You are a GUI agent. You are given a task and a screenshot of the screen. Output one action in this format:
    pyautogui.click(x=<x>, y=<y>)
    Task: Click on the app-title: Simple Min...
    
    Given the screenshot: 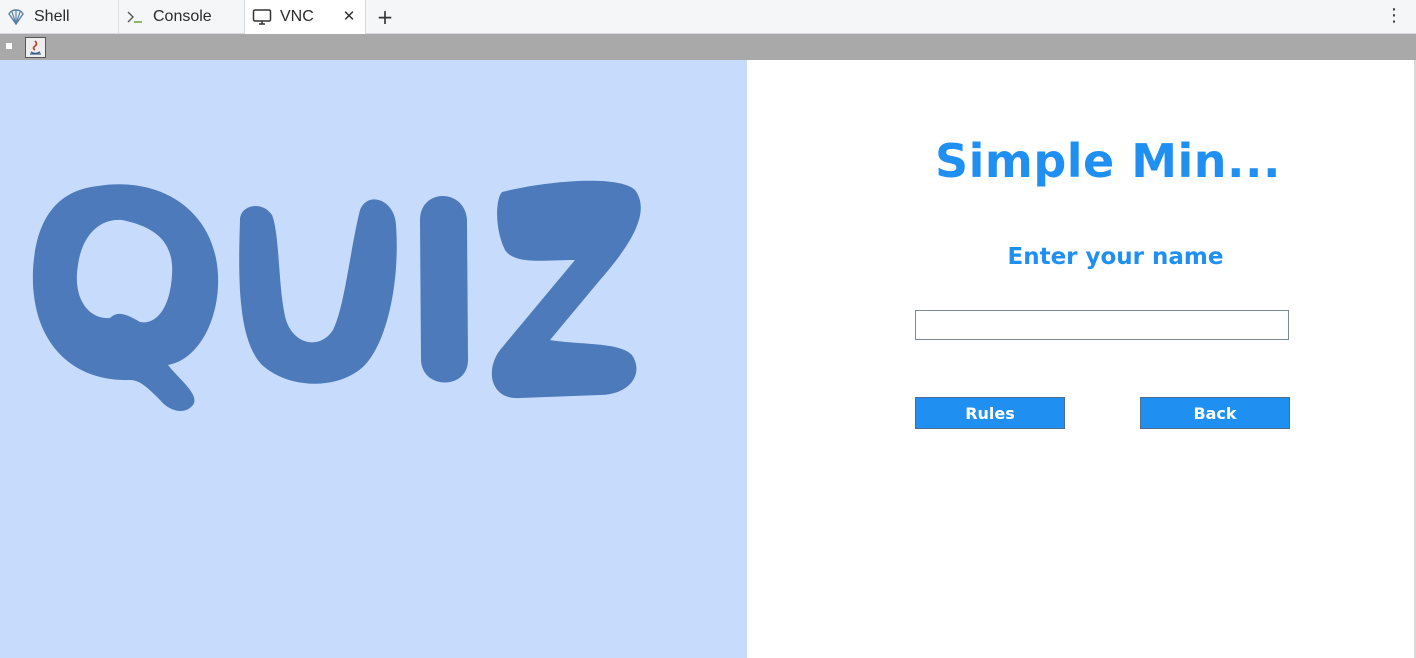 What is the action you would take?
    pyautogui.click(x=1108, y=161)
    